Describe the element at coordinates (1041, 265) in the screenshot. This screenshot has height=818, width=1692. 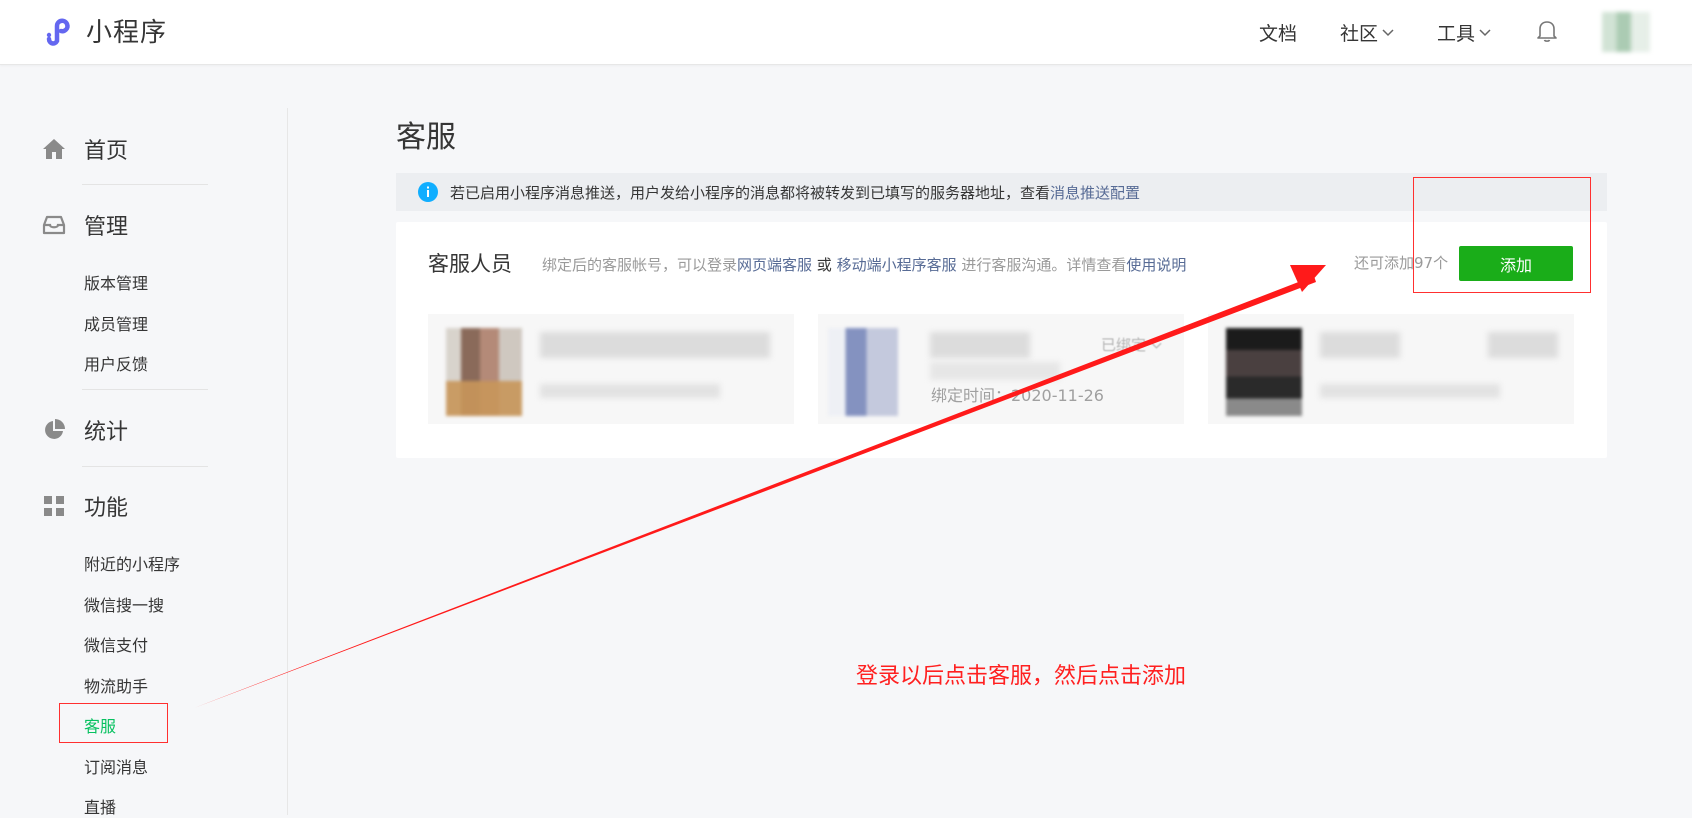
I see `desc-text: 进行客服沟通。详情查看` at that location.